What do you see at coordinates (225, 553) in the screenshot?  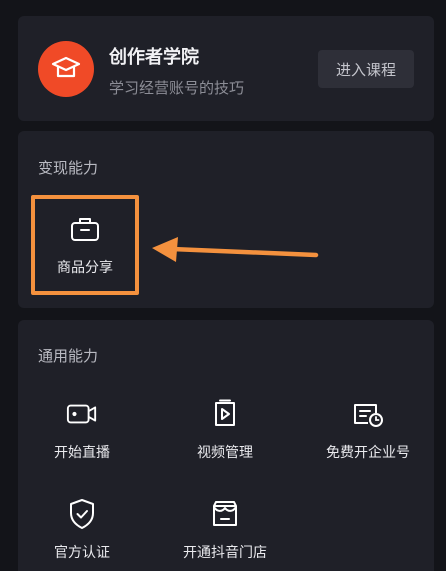 I see `open-douyin-store-label: 开通抖音门店` at bounding box center [225, 553].